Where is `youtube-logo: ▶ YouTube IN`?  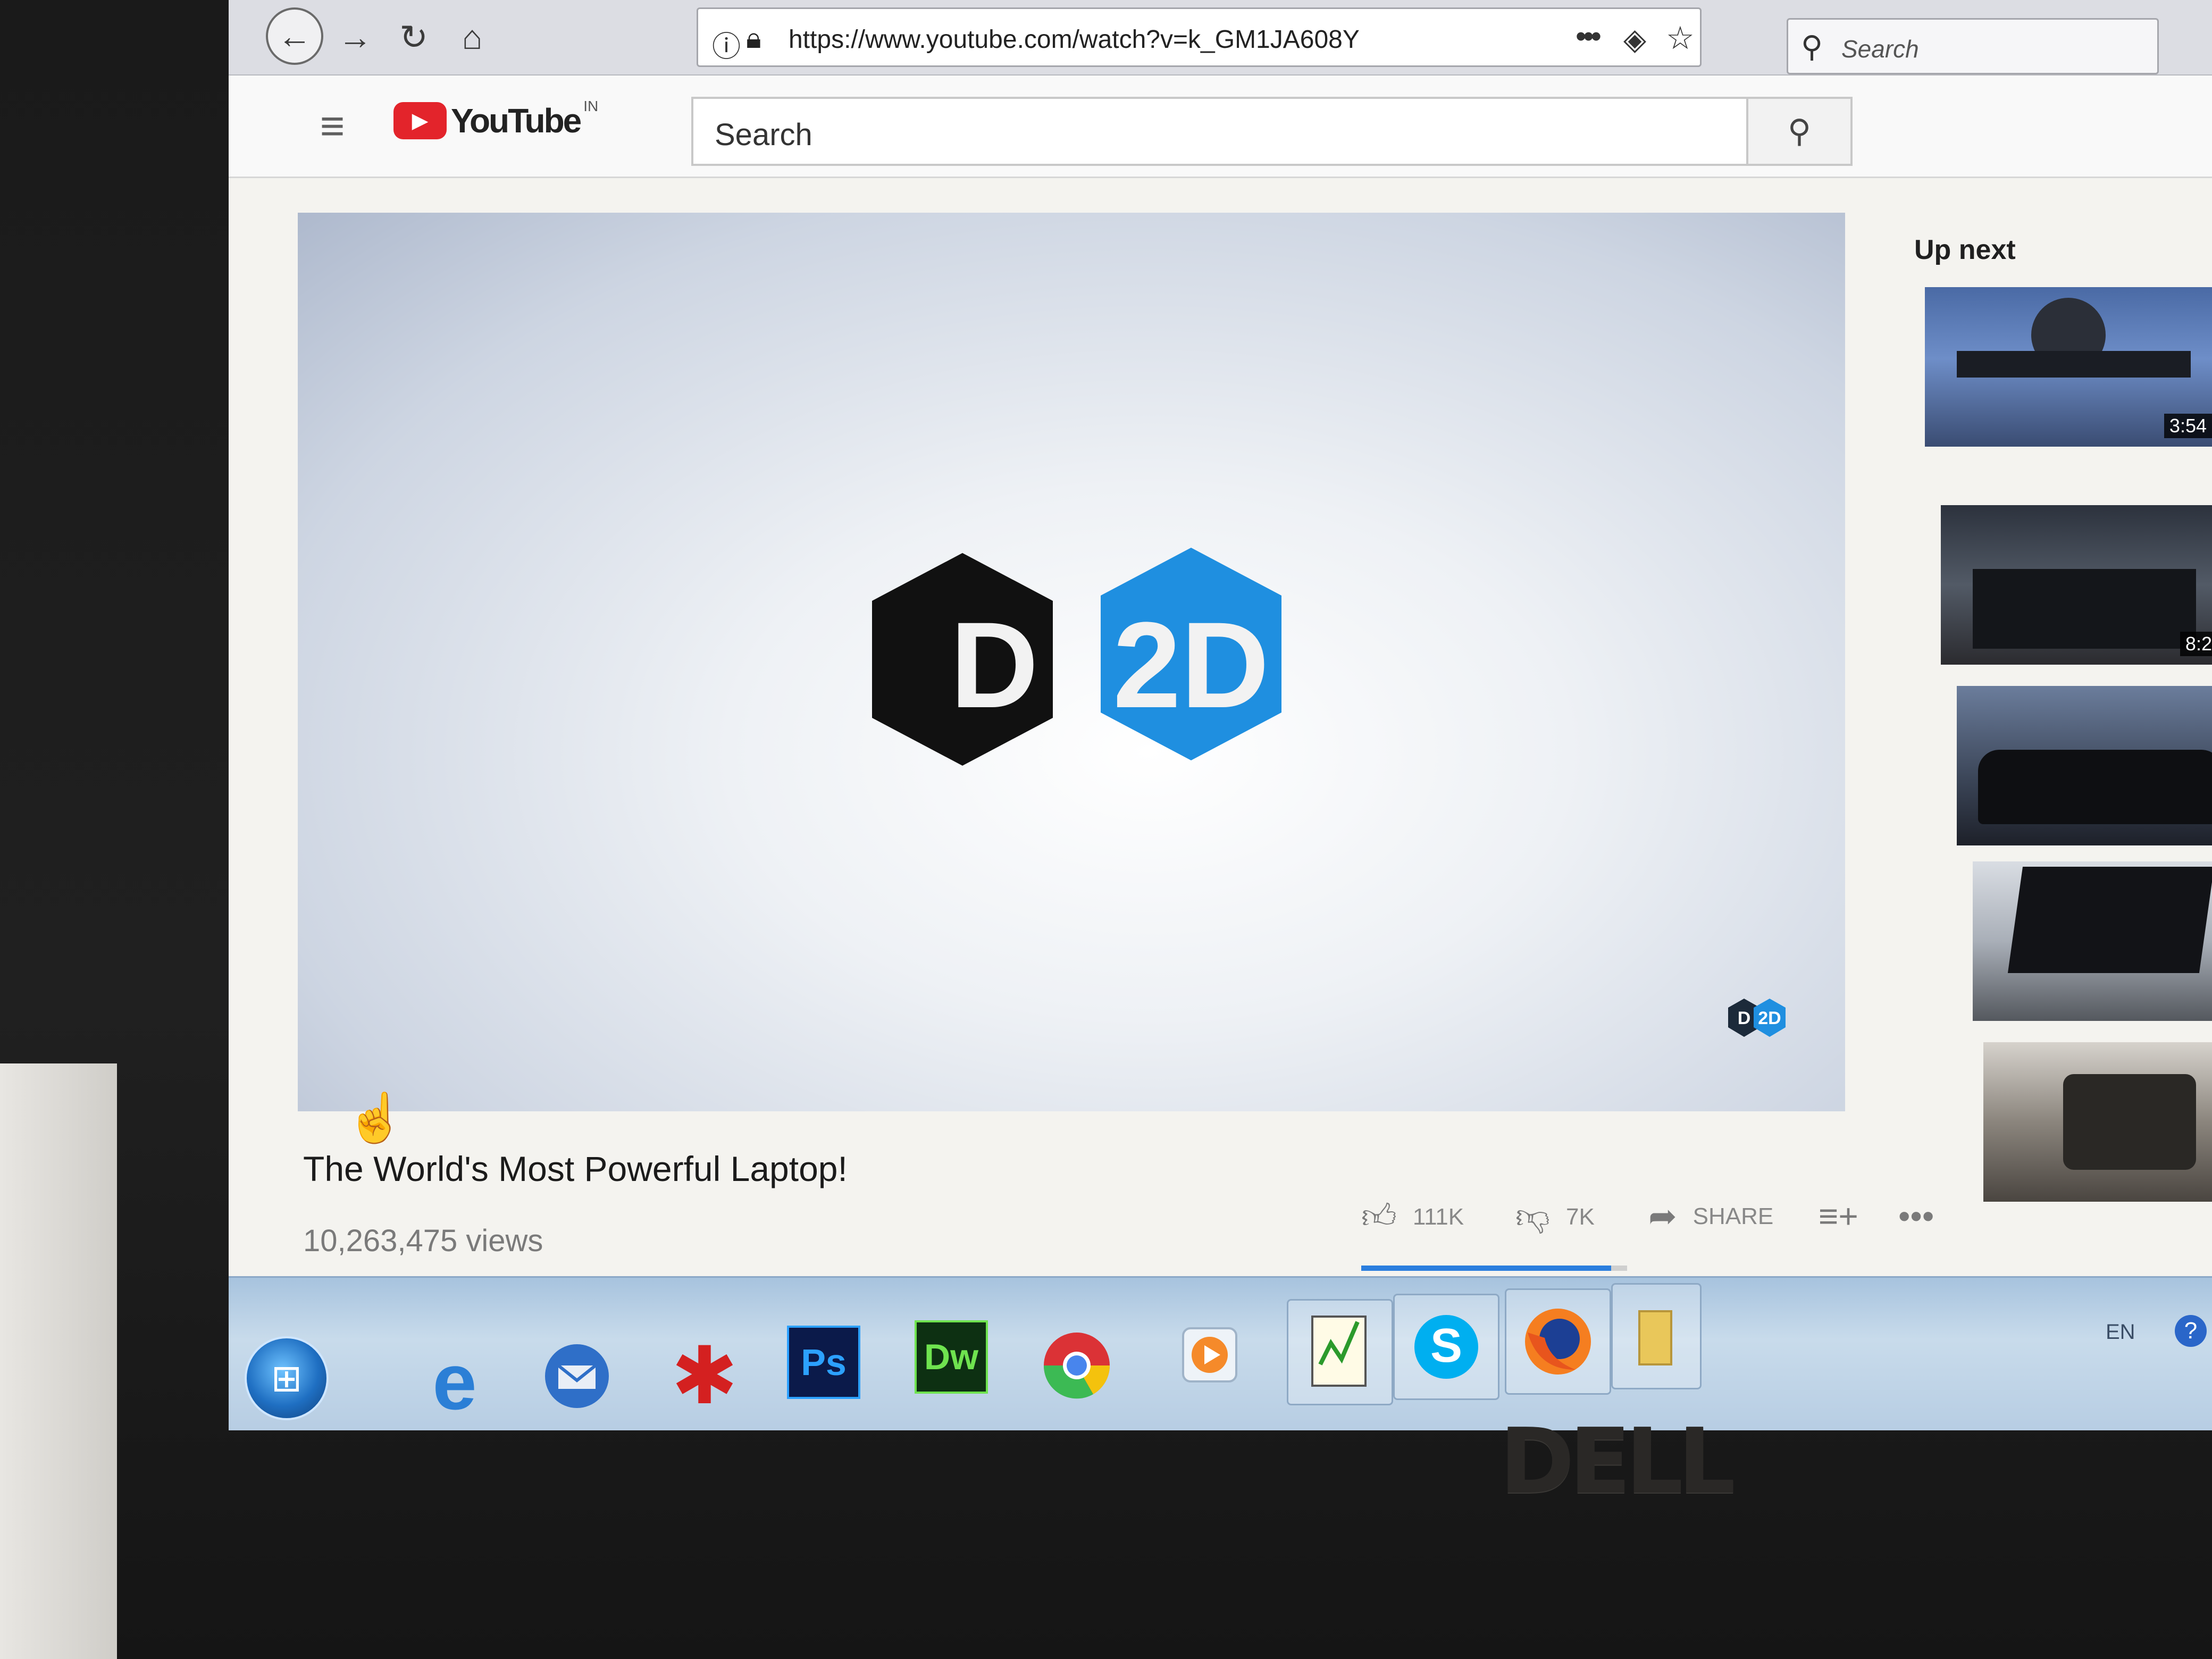 youtube-logo: ▶ YouTube IN is located at coordinates (496, 119).